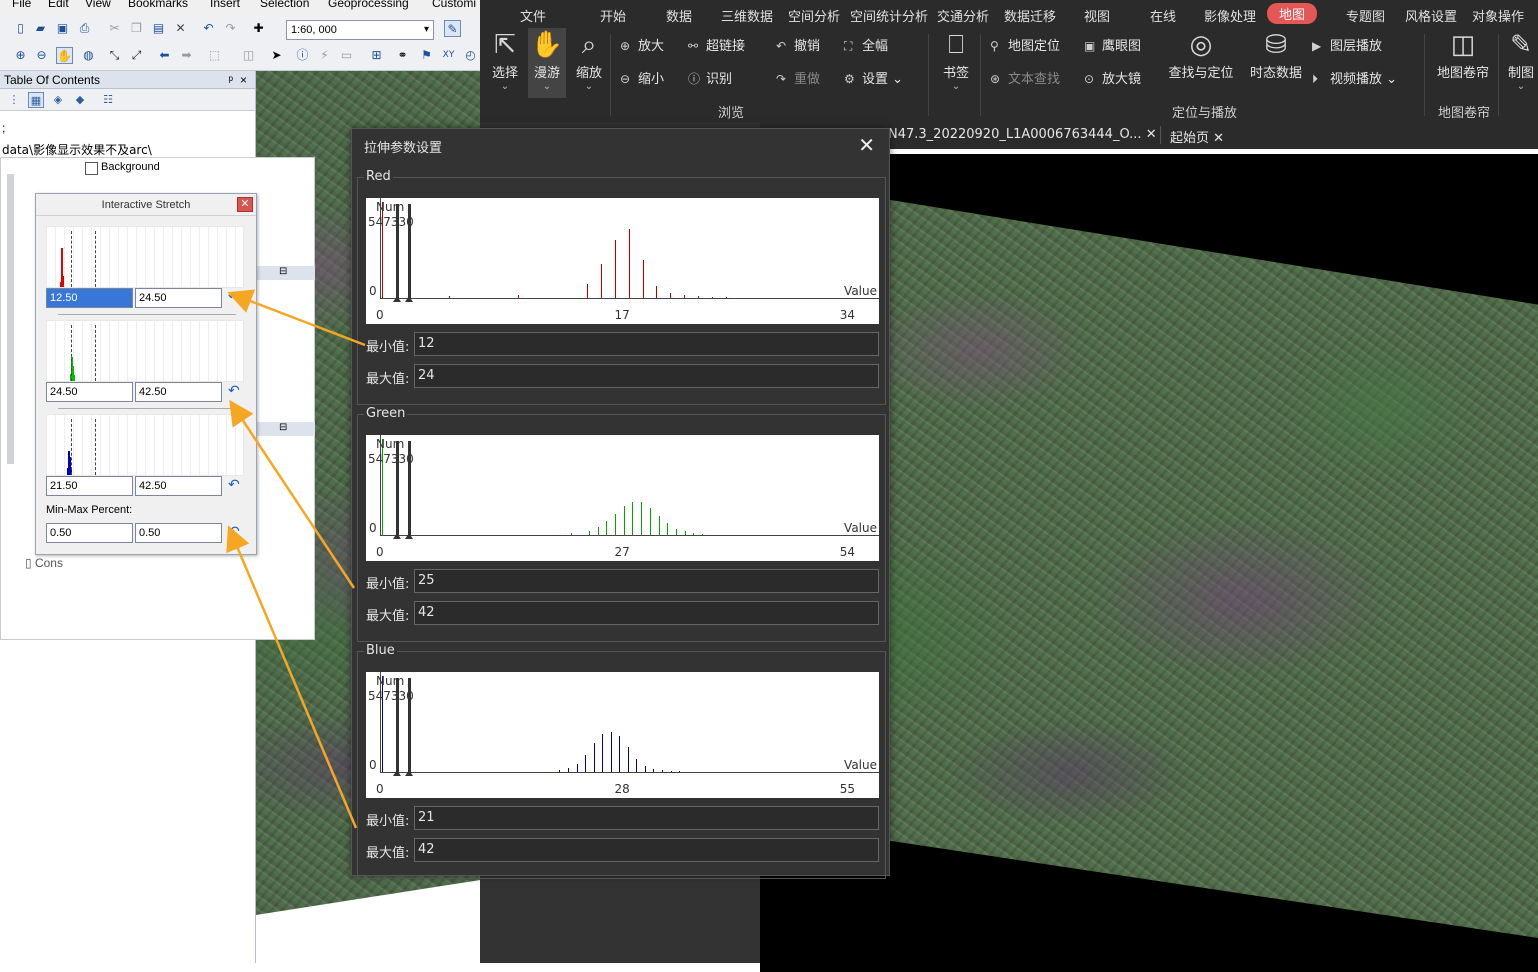  Describe the element at coordinates (505, 60) in the screenshot. I see `select-button: ⇱ 选择 ⌄` at that location.